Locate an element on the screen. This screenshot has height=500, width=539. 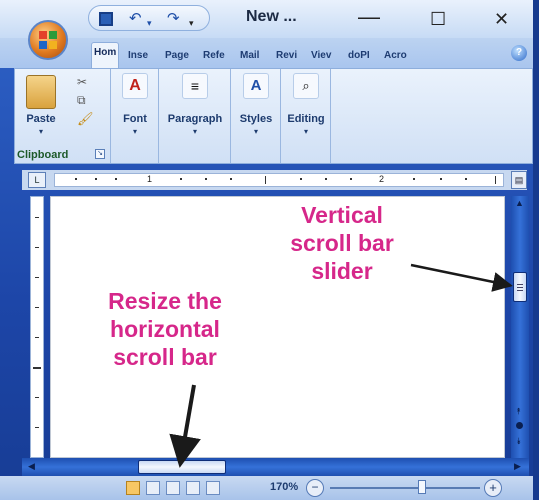
web-layout-view-icon is located at coordinates (173, 488).